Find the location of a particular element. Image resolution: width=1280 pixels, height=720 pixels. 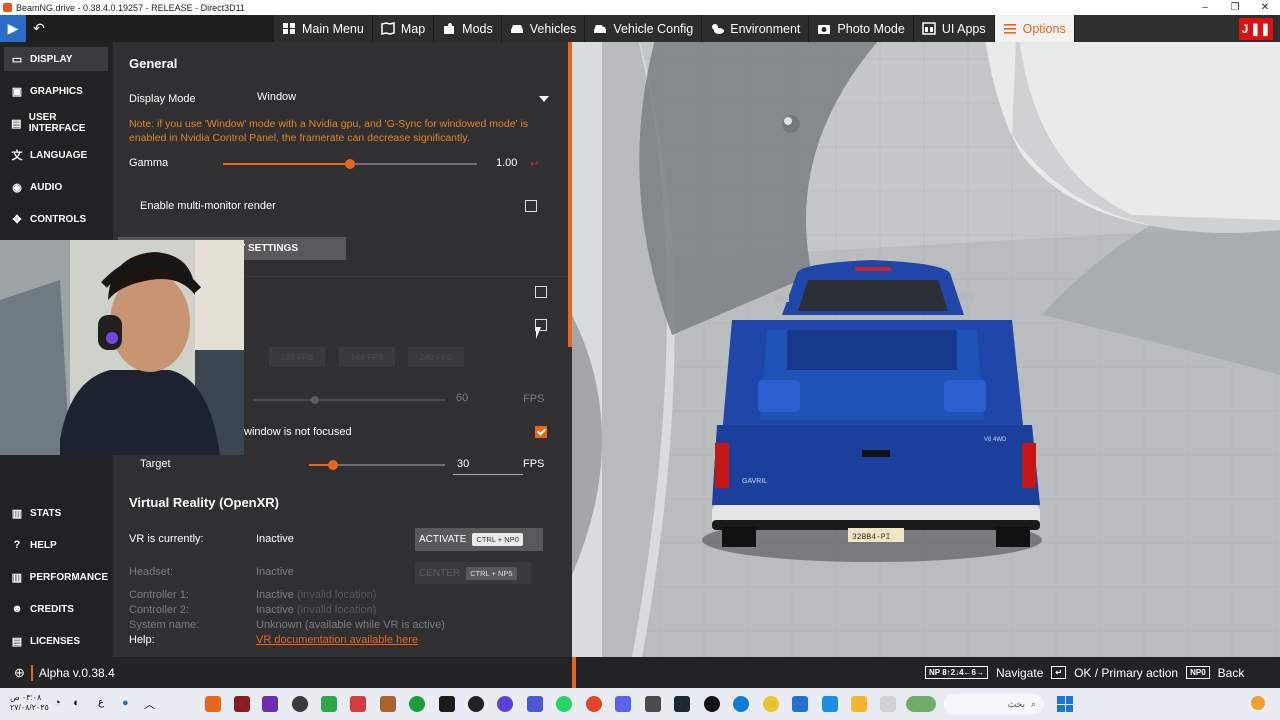

widget-taskbar-icon is located at coordinates (921, 704).